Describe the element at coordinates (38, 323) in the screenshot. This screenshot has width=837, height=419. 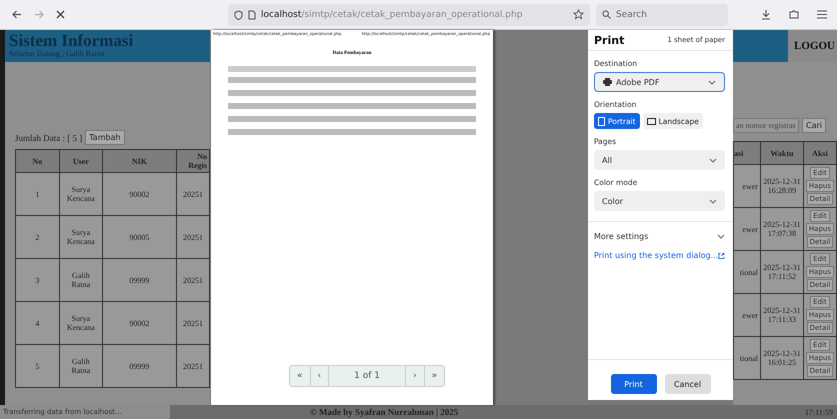
I see `table-cell: 4` at that location.